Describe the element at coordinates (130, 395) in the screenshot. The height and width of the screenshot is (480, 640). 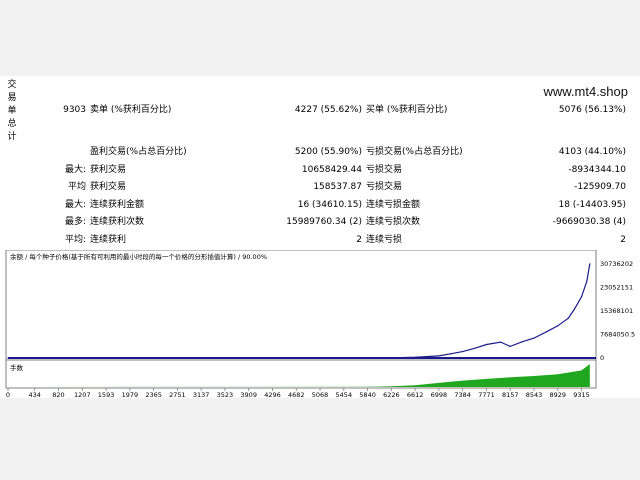
I see `x-tick-label: 1979` at that location.